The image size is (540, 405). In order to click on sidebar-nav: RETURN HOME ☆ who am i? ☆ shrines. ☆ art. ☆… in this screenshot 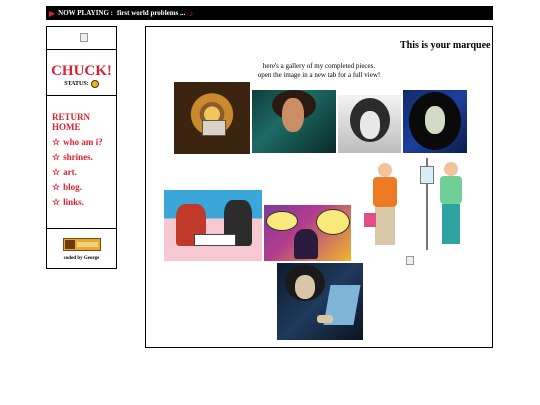, I will do `click(81, 162)`.